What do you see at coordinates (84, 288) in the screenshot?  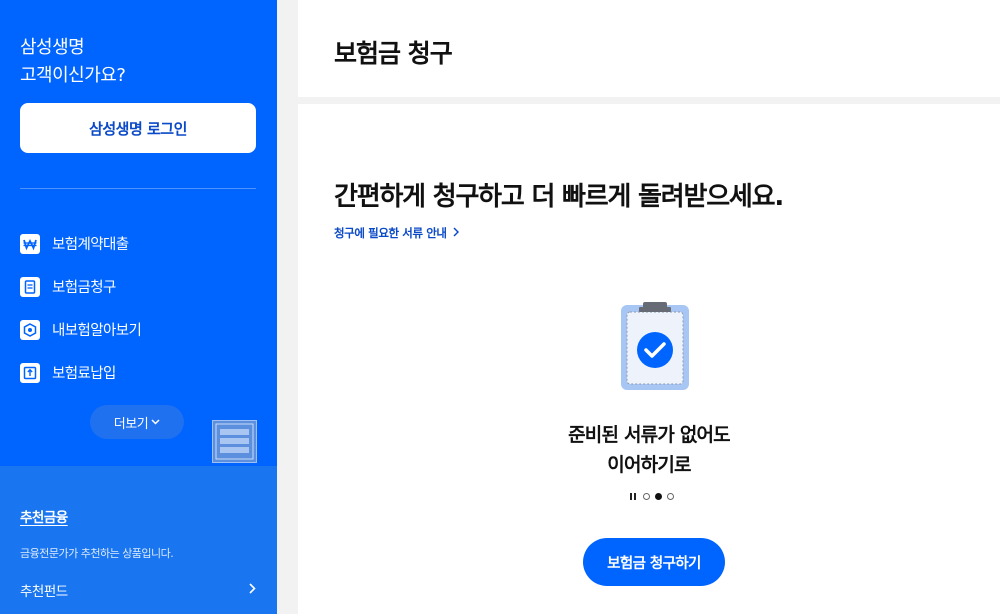 I see `sidebar-item-label: 보험금청구` at bounding box center [84, 288].